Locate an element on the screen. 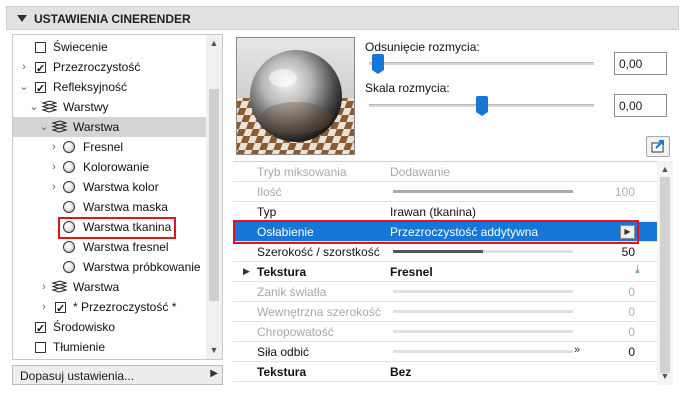 This screenshot has height=397, width=685. amount-level-bar is located at coordinates (483, 191).